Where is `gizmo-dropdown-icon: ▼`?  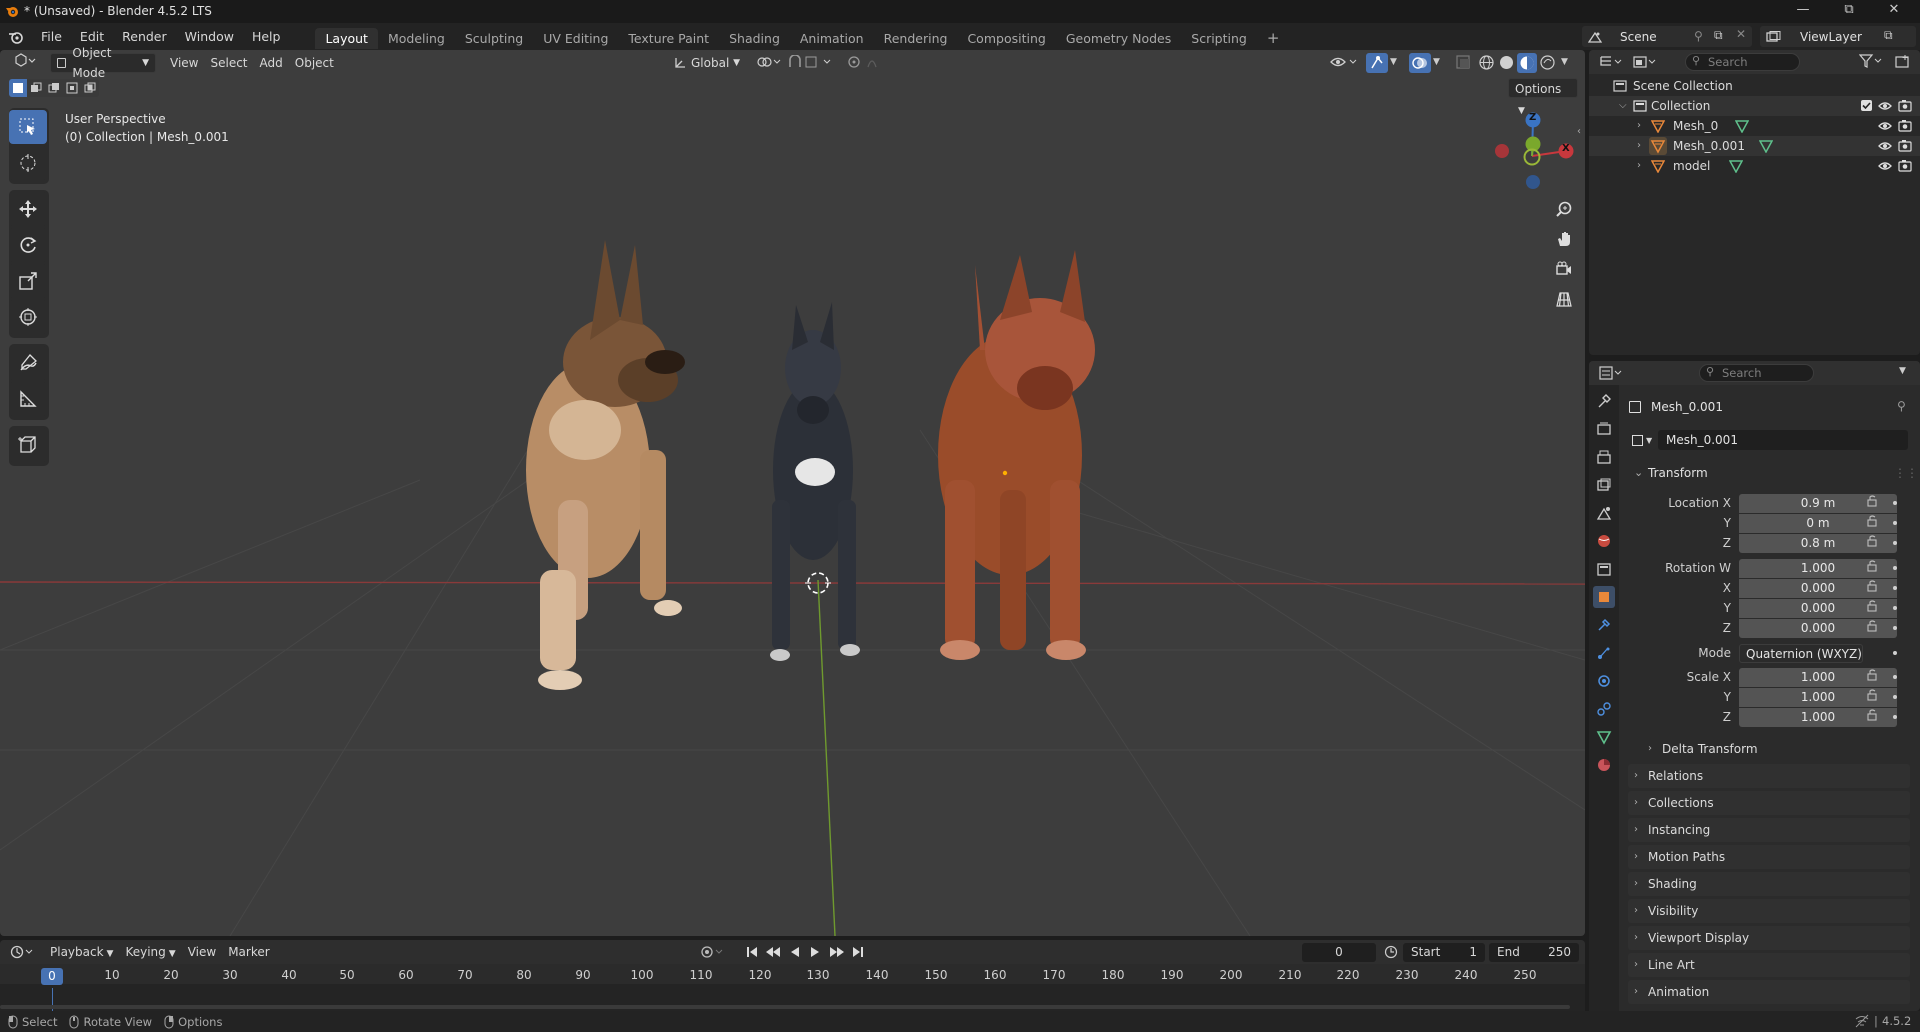 gizmo-dropdown-icon: ▼ is located at coordinates (1393, 62).